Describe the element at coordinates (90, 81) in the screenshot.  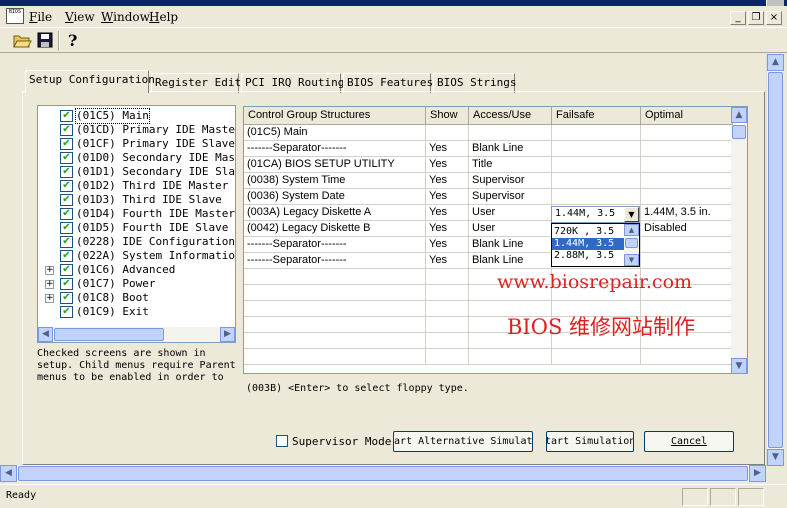
I see `tab-setup-configuration: Setup Configuration` at that location.